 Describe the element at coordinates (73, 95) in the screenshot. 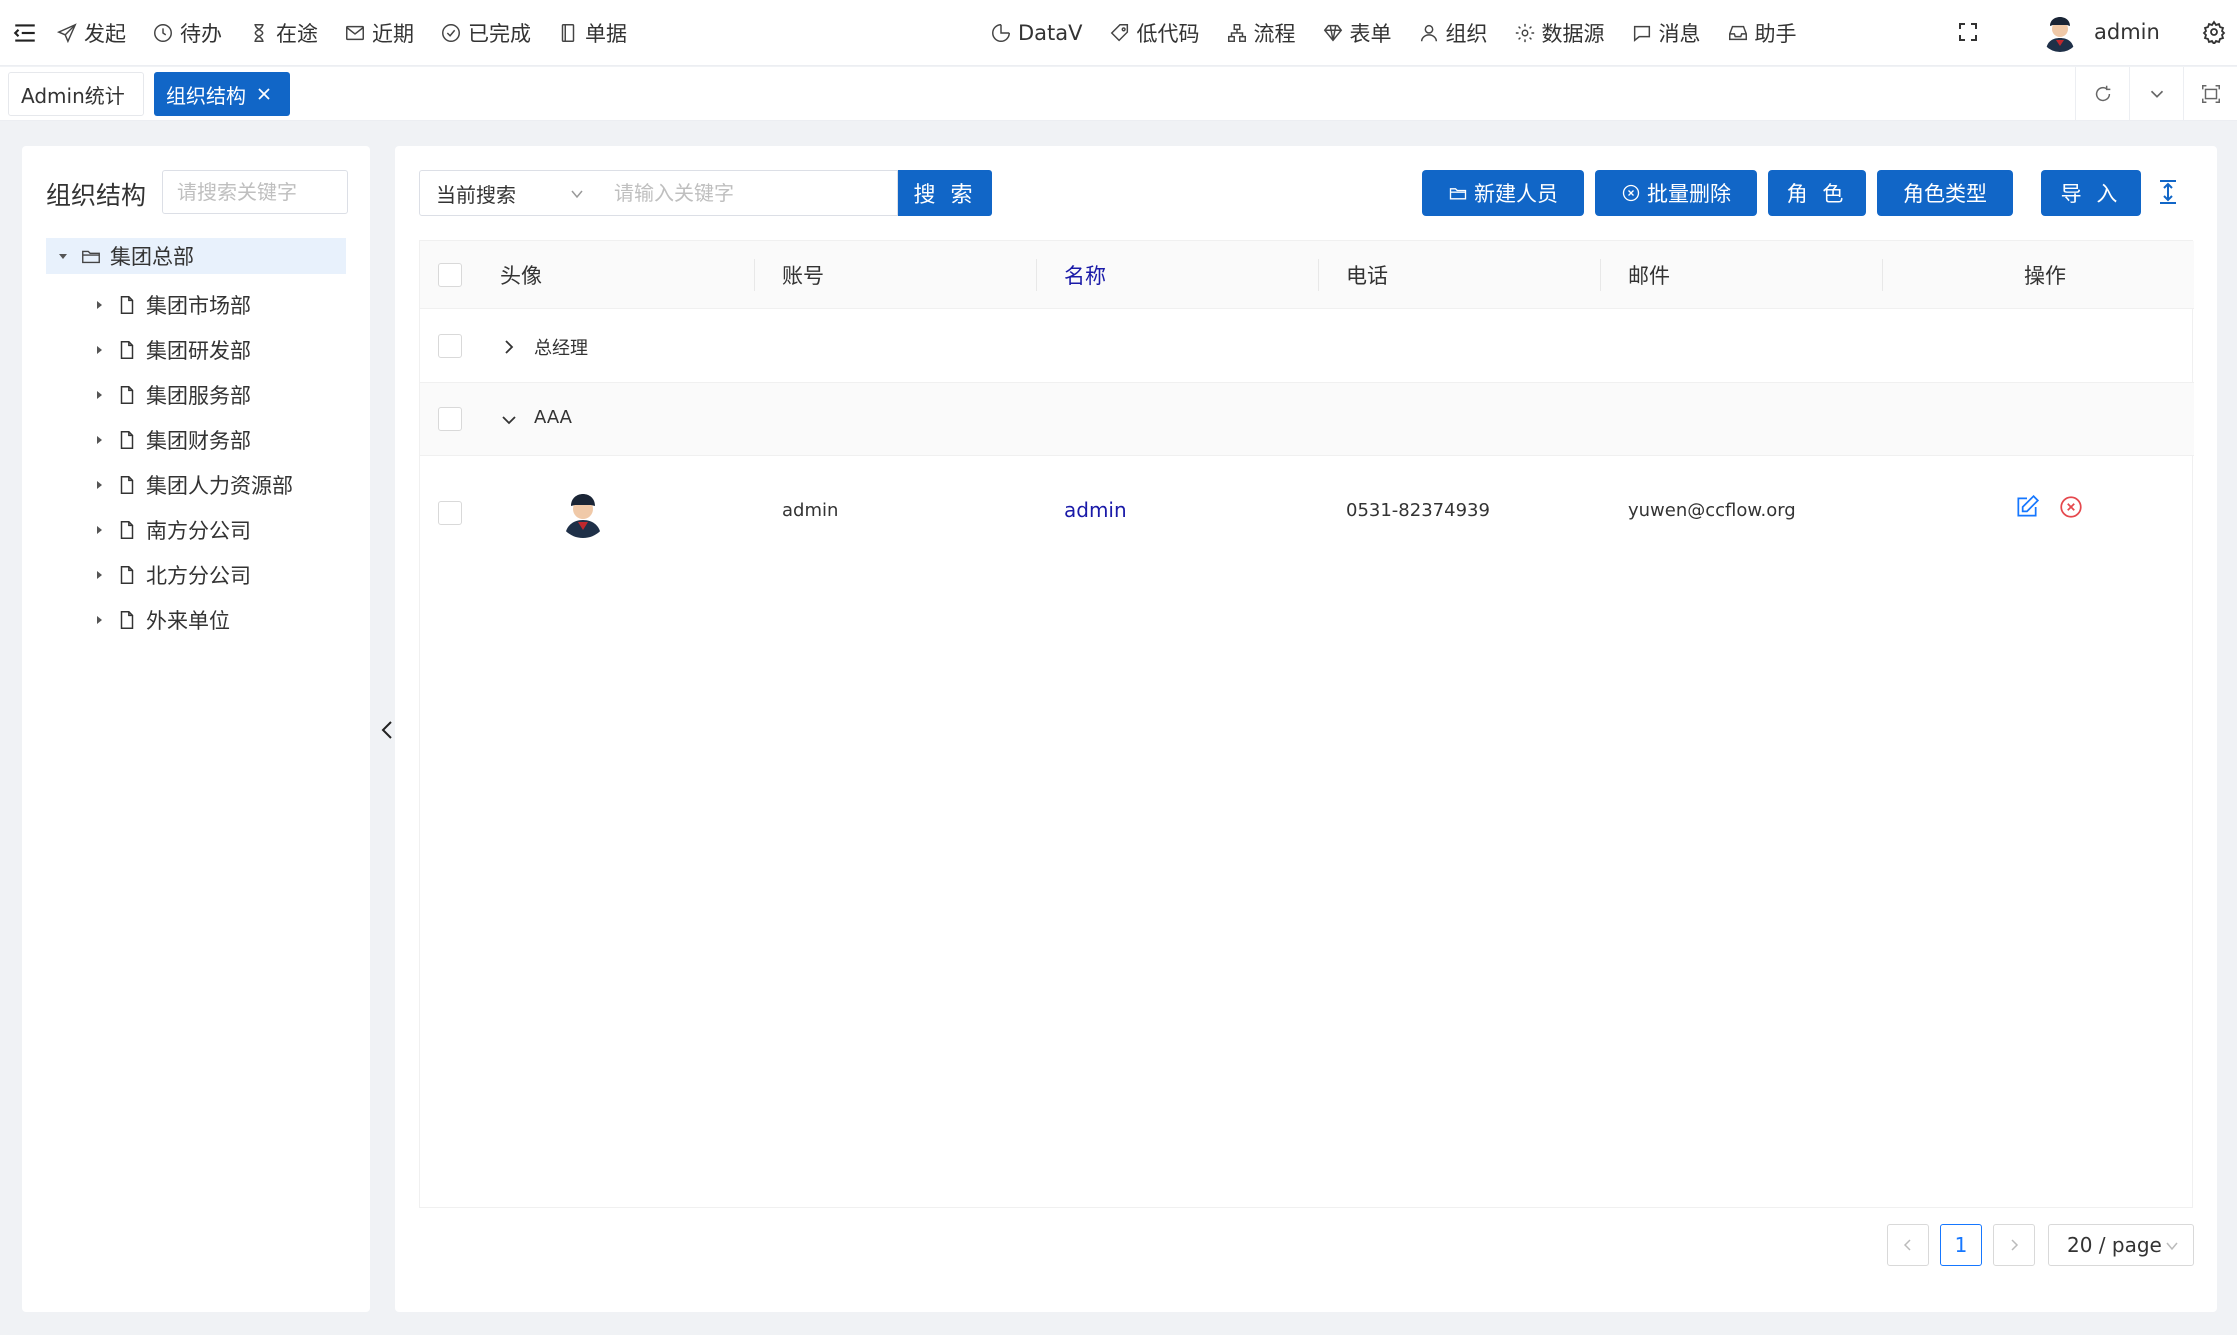

I see `tab-label: Admin统计` at that location.